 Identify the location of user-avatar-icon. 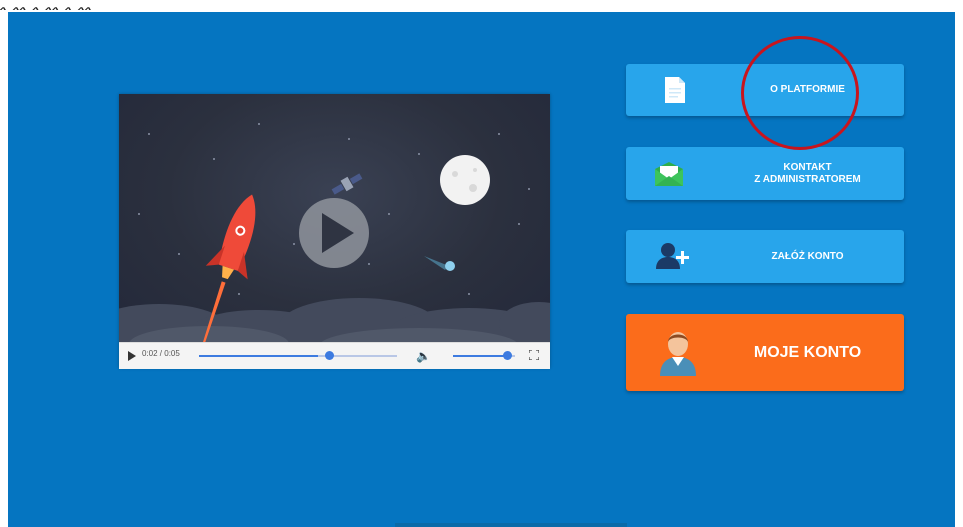
(678, 354).